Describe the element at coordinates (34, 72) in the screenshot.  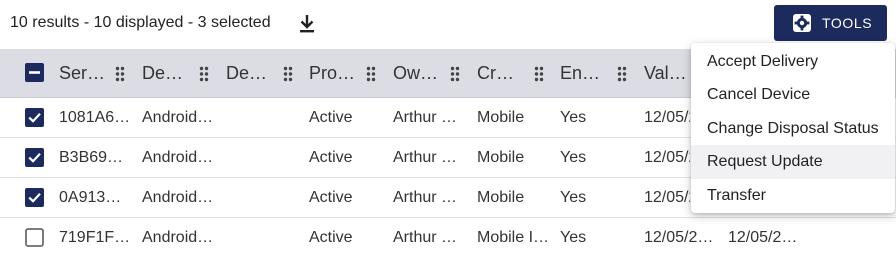
I see `select-all-checkbox` at that location.